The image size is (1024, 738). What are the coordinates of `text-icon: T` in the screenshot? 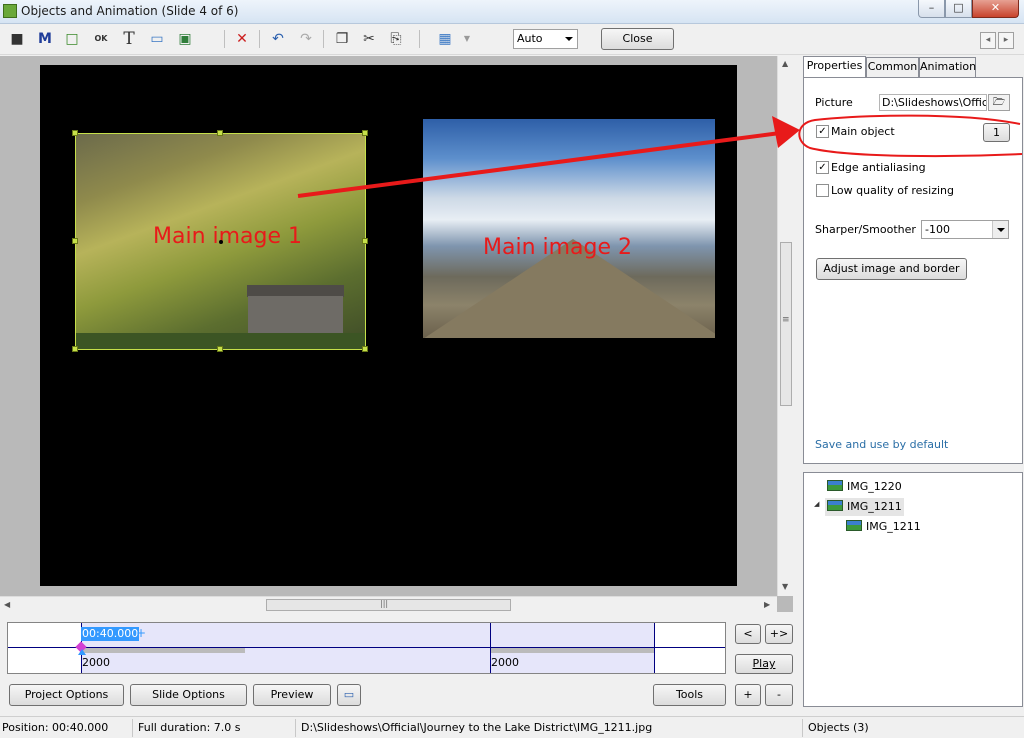 It's located at (129, 39).